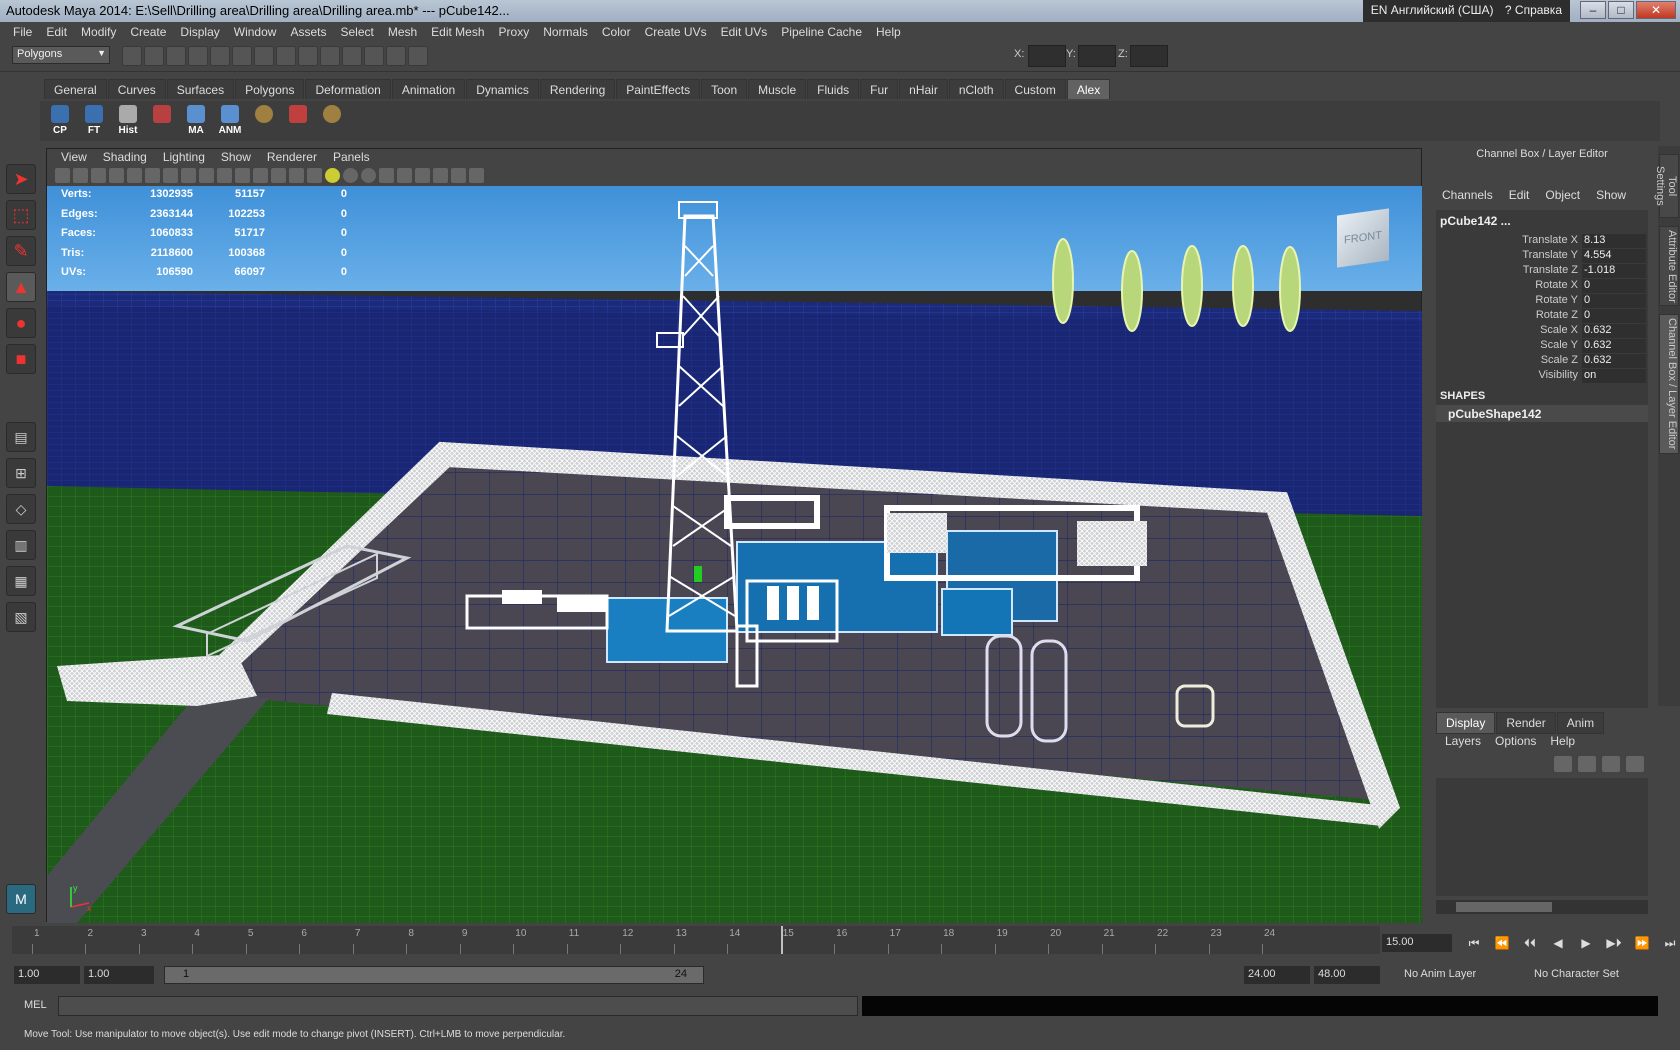 The height and width of the screenshot is (1050, 1680). I want to click on shelf-tab-dynamics: Dynamics, so click(502, 89).